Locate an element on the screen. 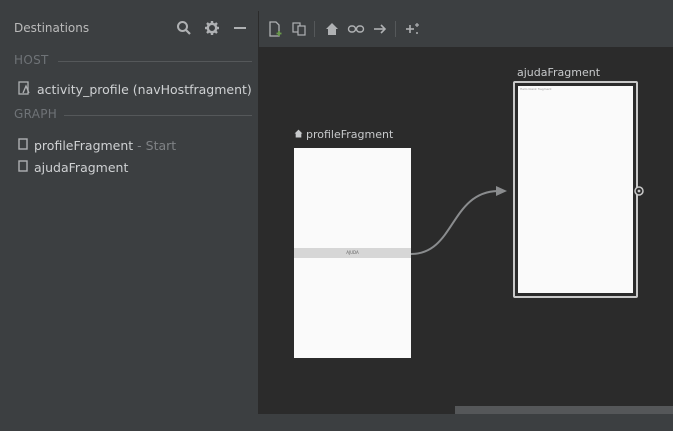  profilefragment-preview: AJUDA is located at coordinates (352, 253).